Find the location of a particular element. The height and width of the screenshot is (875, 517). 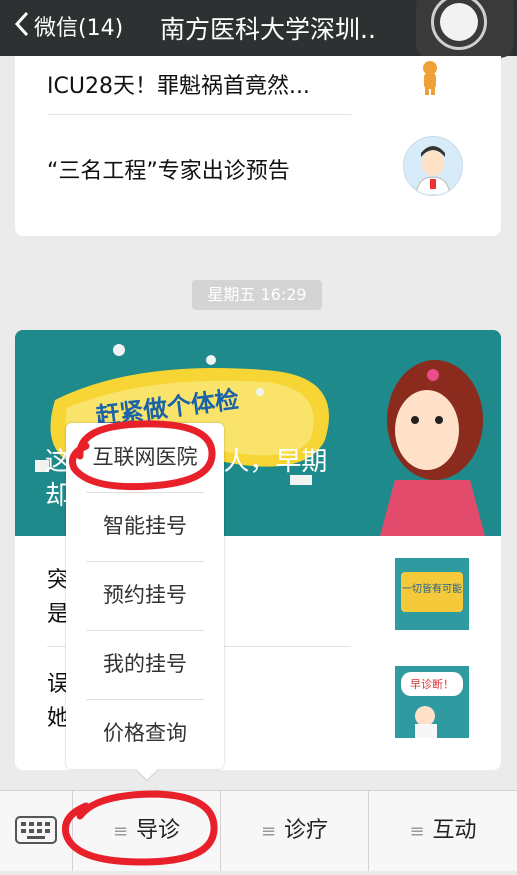

menu-item-internet-hospital: 互联网医院 is located at coordinates (145, 457).